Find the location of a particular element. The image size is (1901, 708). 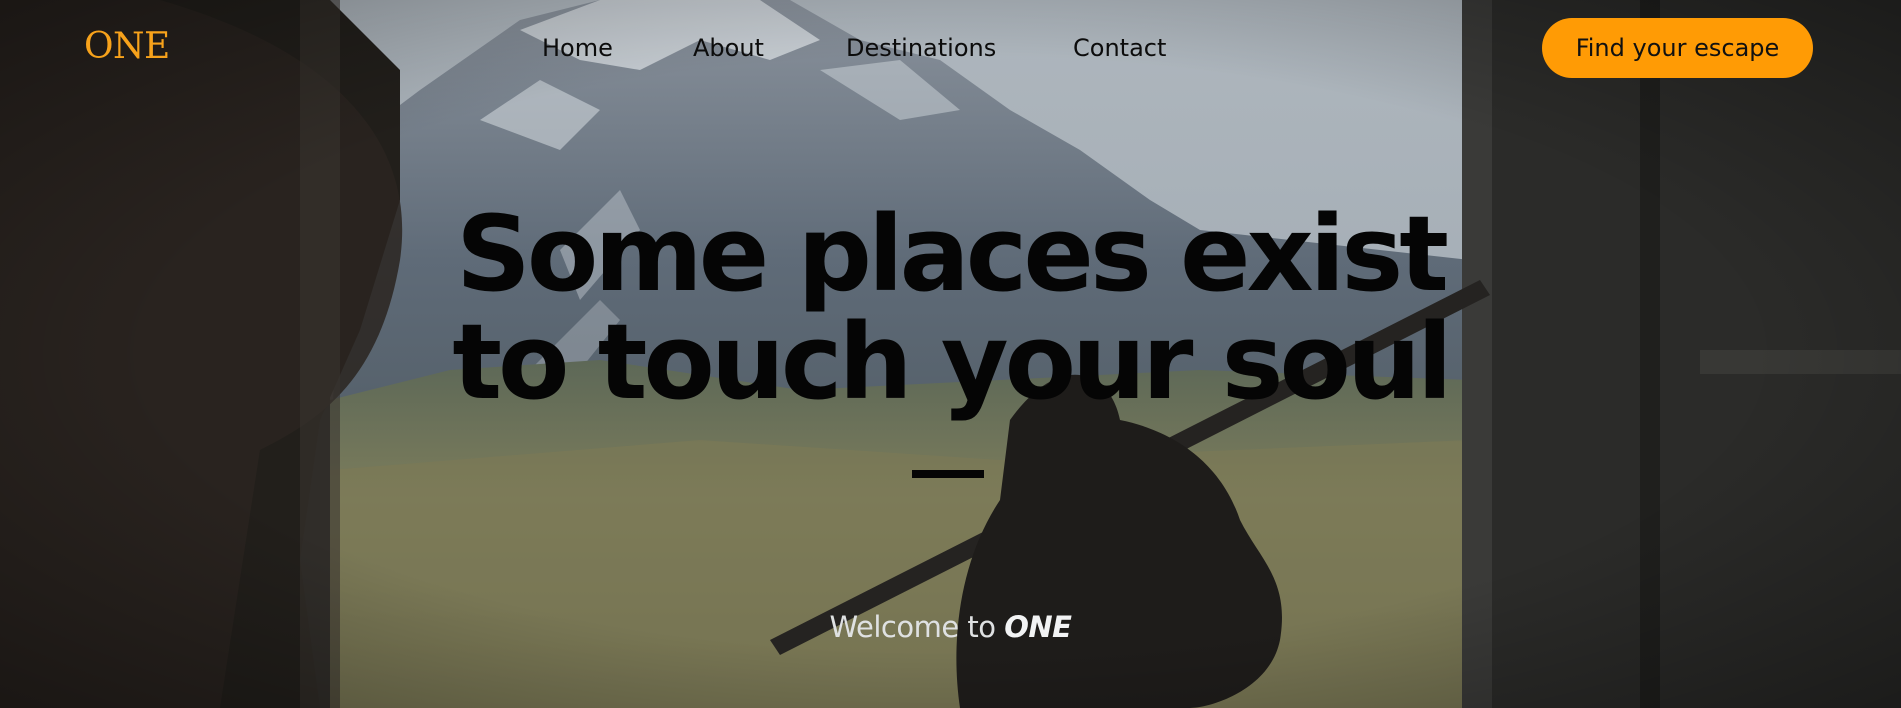

hero-headline-line-2: to touch your soul is located at coordinates (952, 362).